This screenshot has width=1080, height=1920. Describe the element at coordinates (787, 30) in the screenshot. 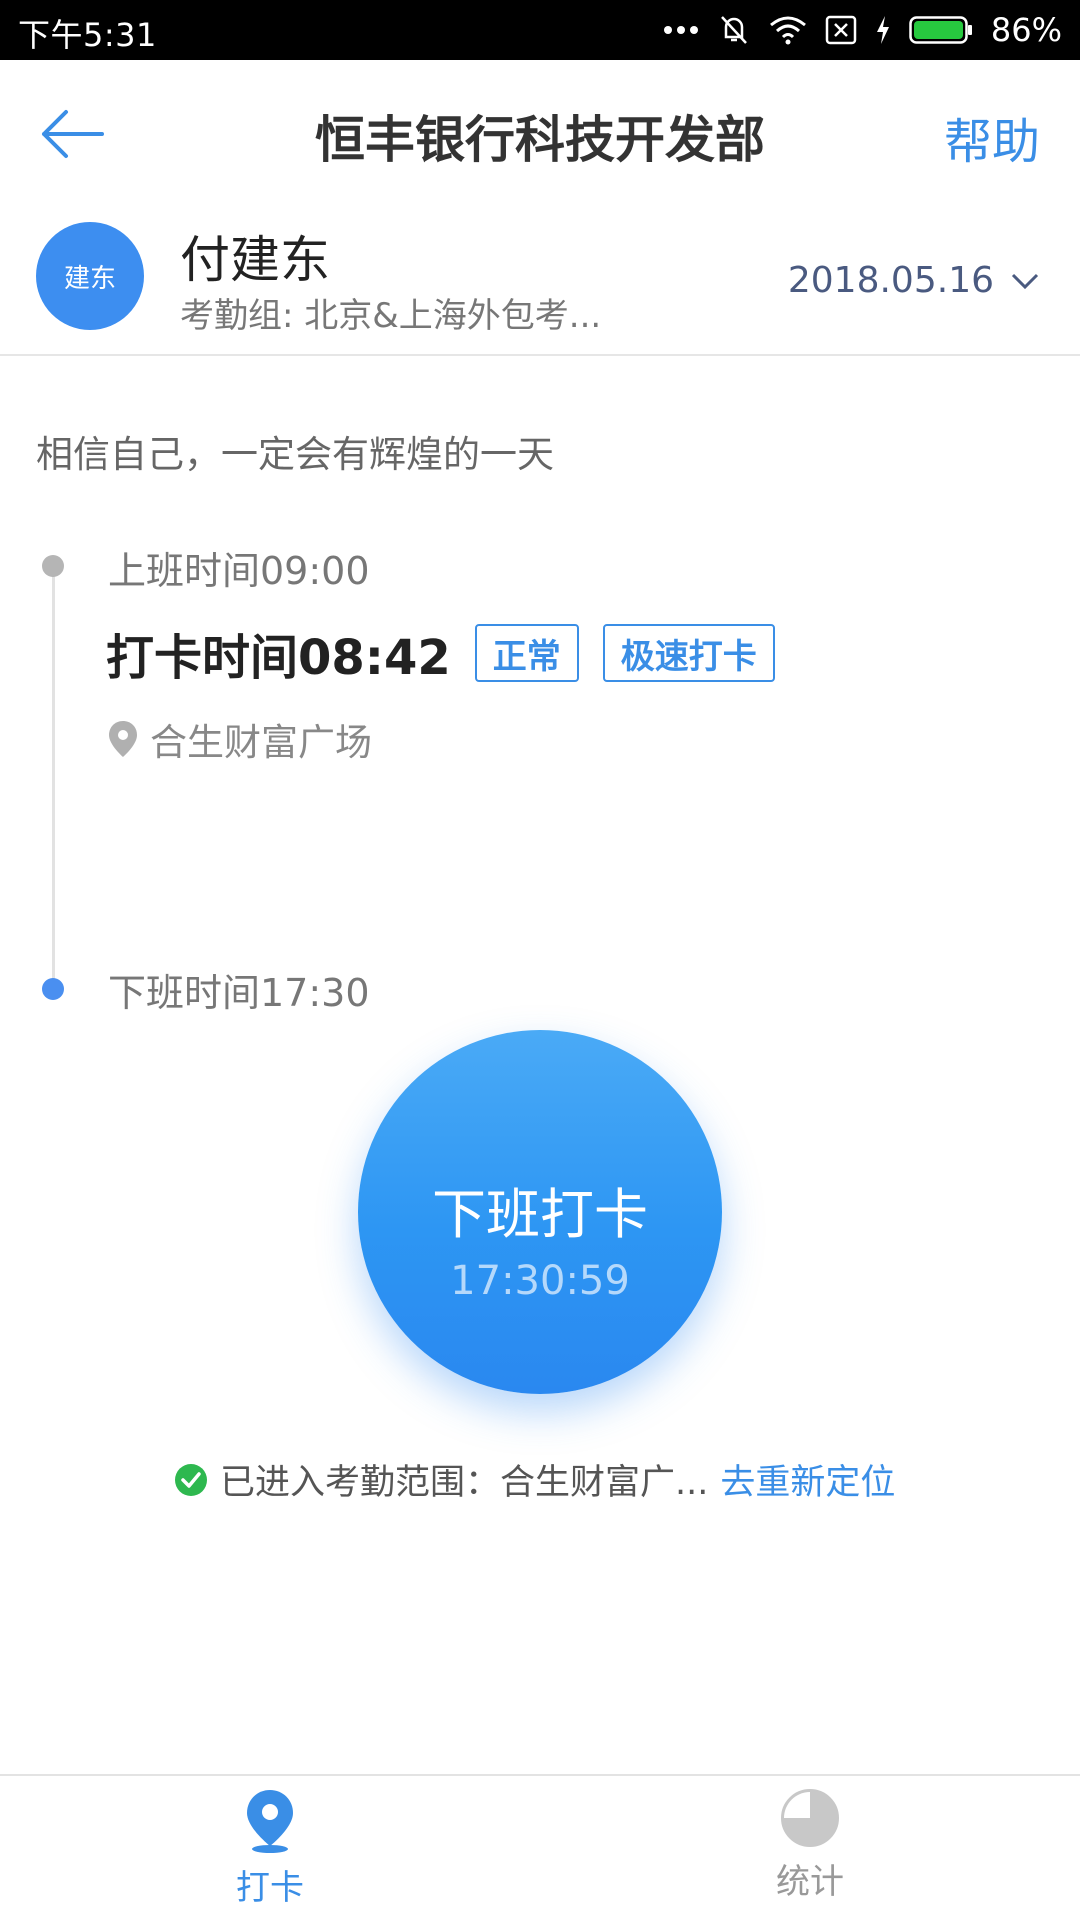

I see `wifi-icon` at that location.